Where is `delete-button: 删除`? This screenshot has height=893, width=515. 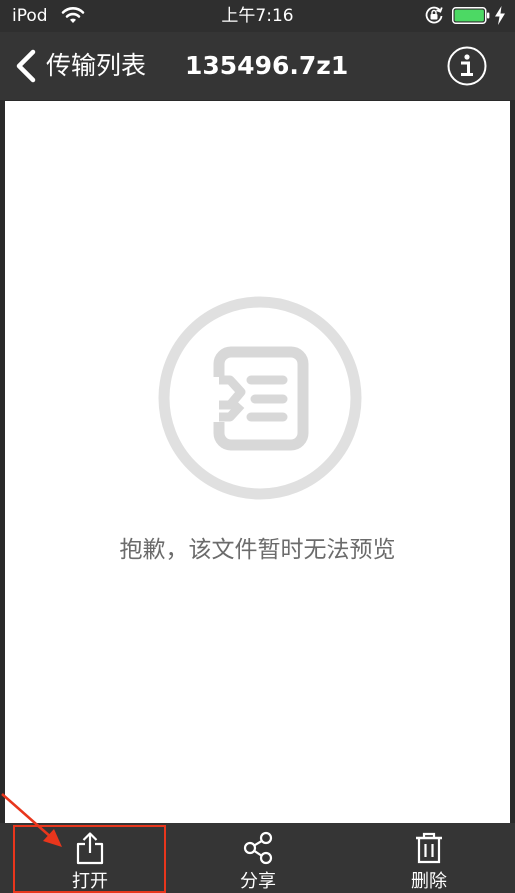 delete-button: 删除 is located at coordinates (429, 858).